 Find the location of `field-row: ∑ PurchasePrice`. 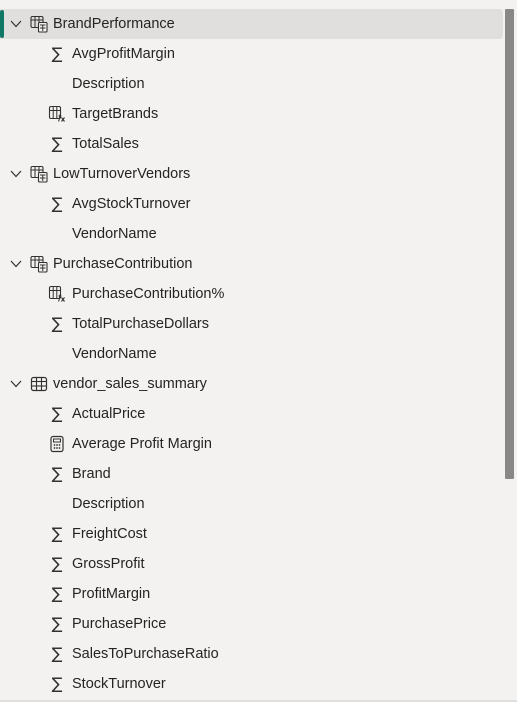

field-row: ∑ PurchasePrice is located at coordinates (251, 624).